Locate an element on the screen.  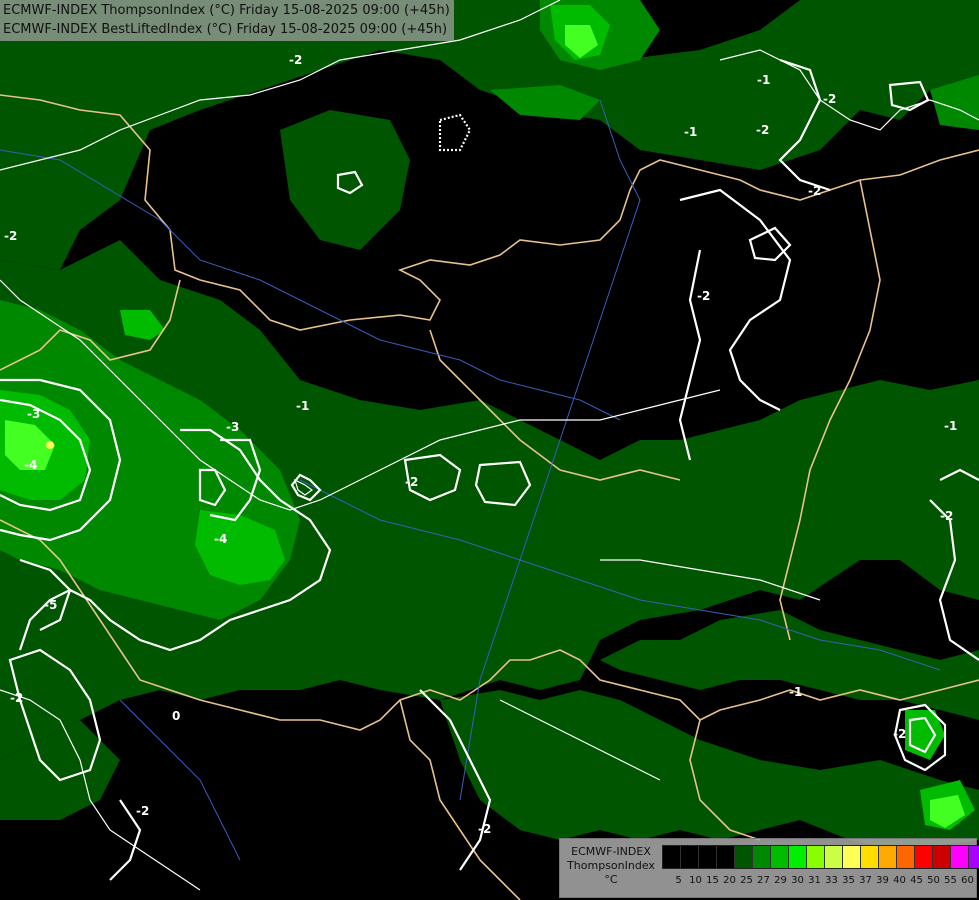
legend-swatches is located at coordinates (820, 857).